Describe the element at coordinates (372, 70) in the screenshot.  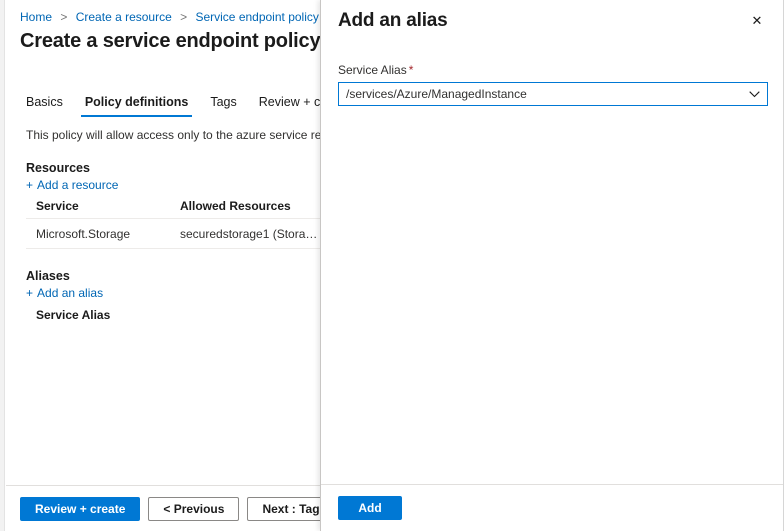
I see `service-alias-label-text: Service Alias` at that location.